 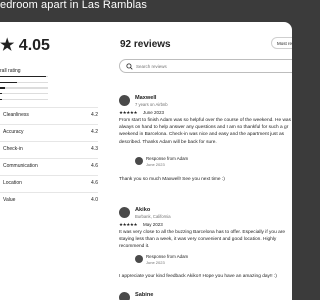 What do you see at coordinates (94, 149) in the screenshot?
I see `category-value: 4.3` at bounding box center [94, 149].